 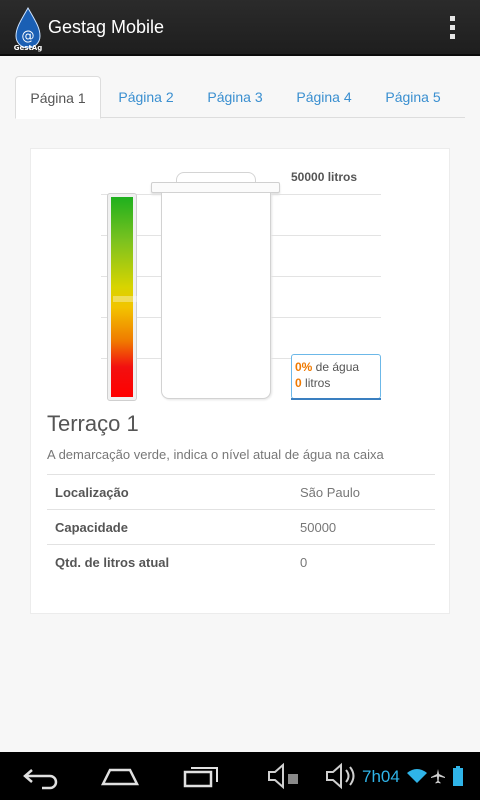 I want to click on volume-down-icon, so click(x=284, y=776).